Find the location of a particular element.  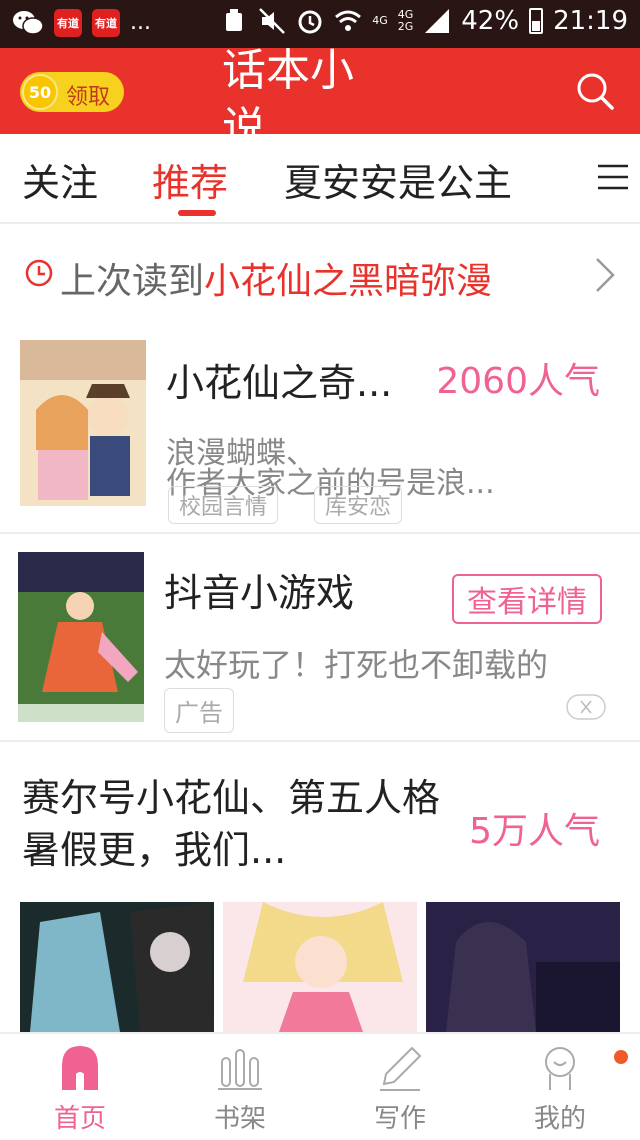

tab-recommend: 推荐 is located at coordinates (190, 179).